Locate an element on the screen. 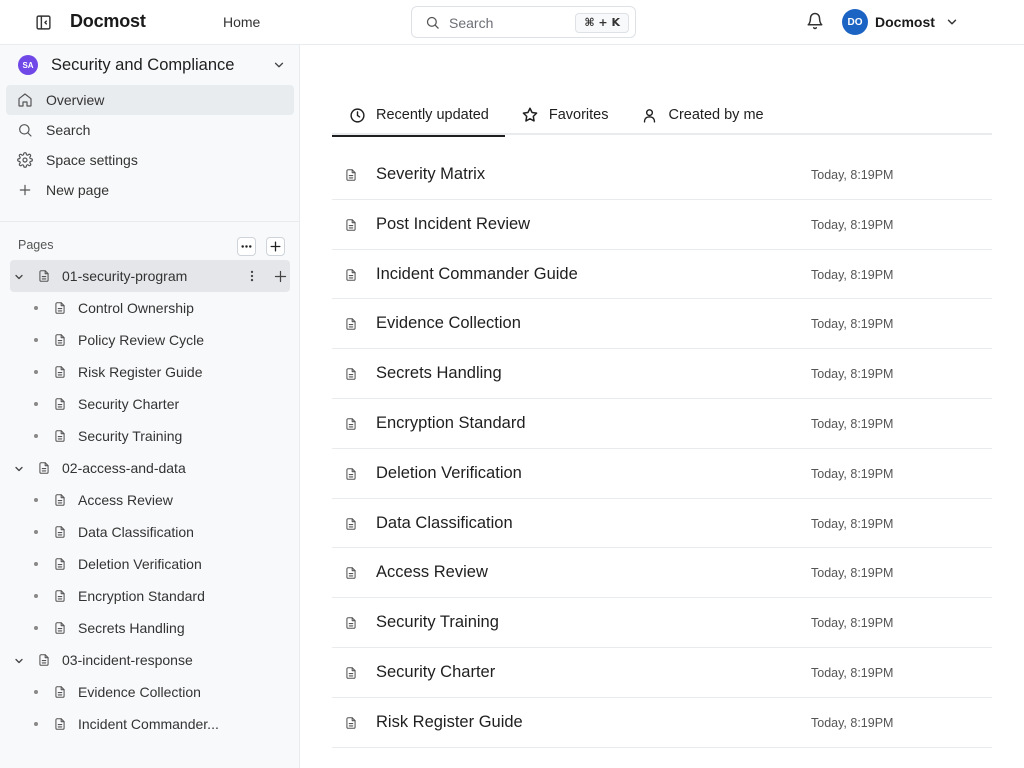 The height and width of the screenshot is (768, 1024). plus-icon is located at coordinates (280, 276).